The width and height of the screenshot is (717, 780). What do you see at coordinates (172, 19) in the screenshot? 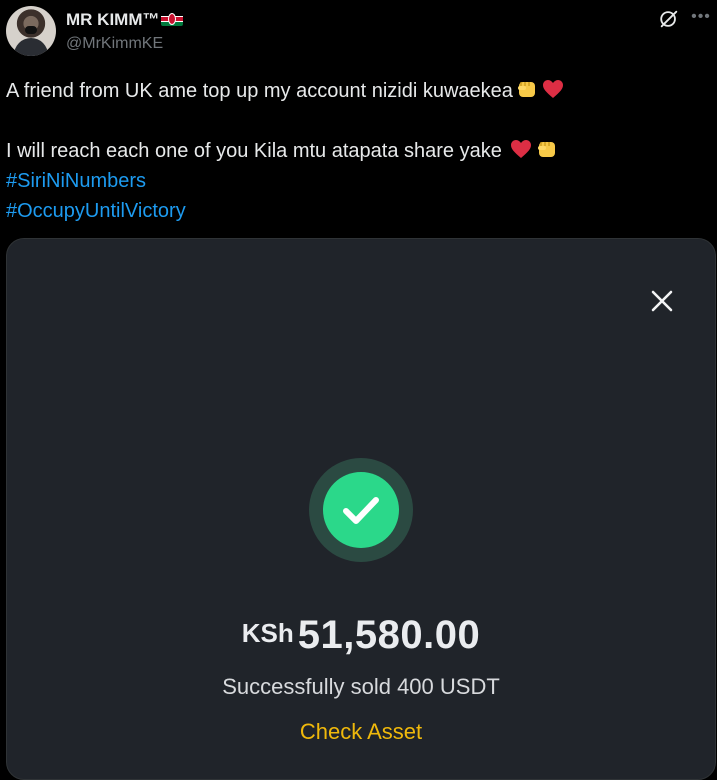
I see `kenya-flag-icon` at bounding box center [172, 19].